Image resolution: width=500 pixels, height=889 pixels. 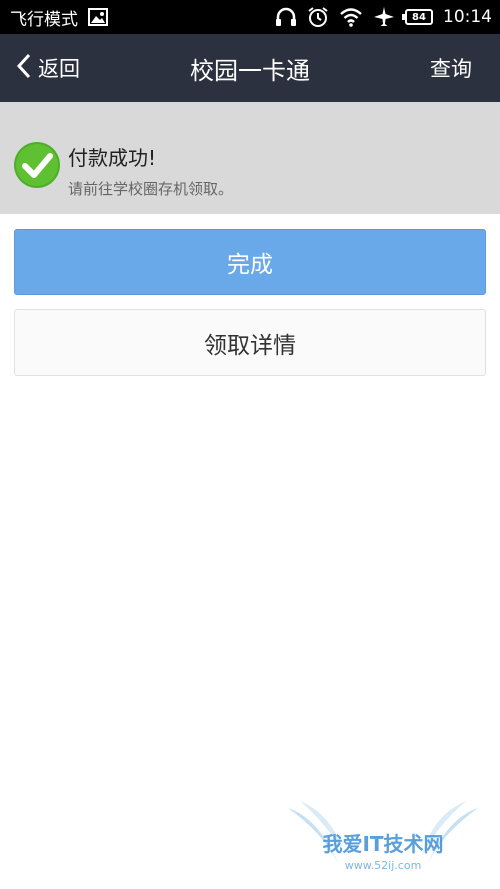 What do you see at coordinates (351, 17) in the screenshot?
I see `wifi-icon` at bounding box center [351, 17].